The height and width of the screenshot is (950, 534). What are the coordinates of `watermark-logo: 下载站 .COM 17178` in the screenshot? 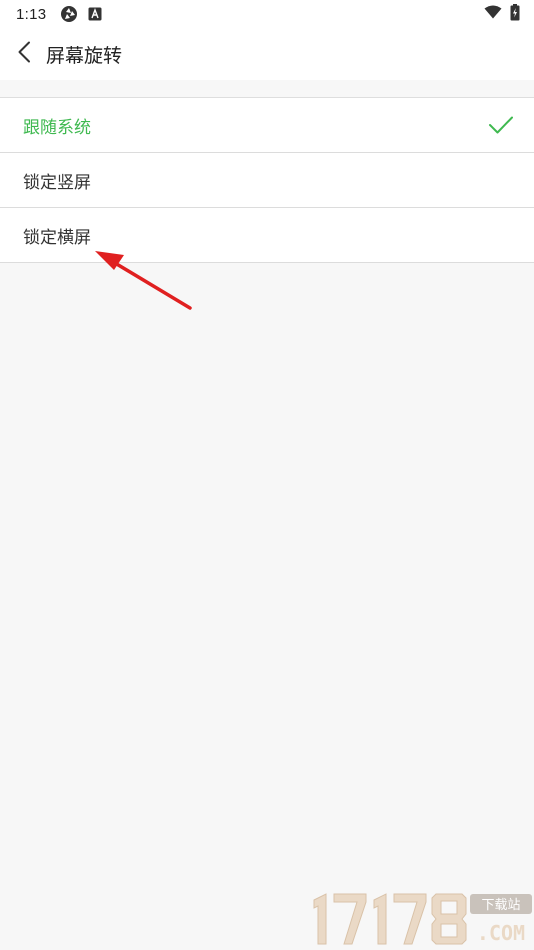 It's located at (418, 916).